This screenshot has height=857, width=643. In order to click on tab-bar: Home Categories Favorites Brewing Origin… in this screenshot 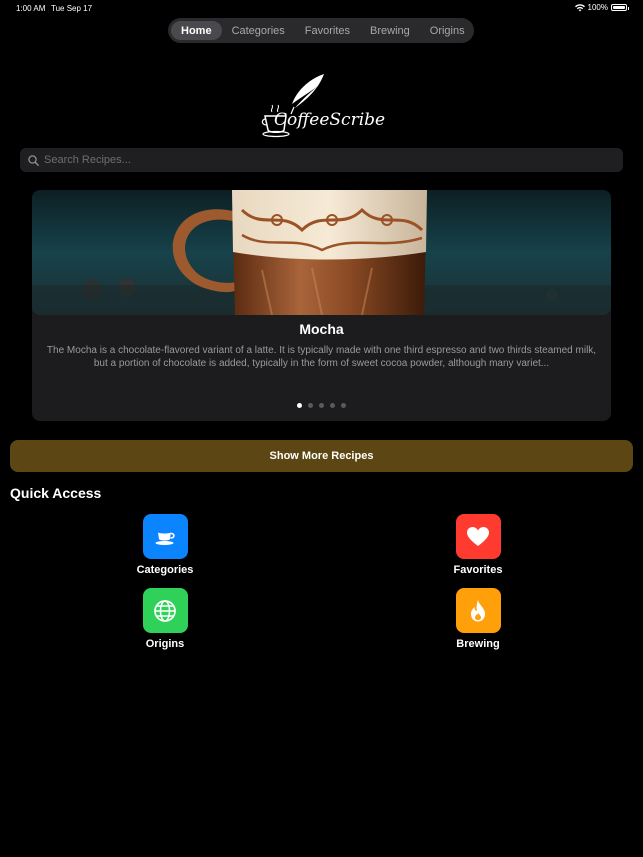, I will do `click(321, 30)`.